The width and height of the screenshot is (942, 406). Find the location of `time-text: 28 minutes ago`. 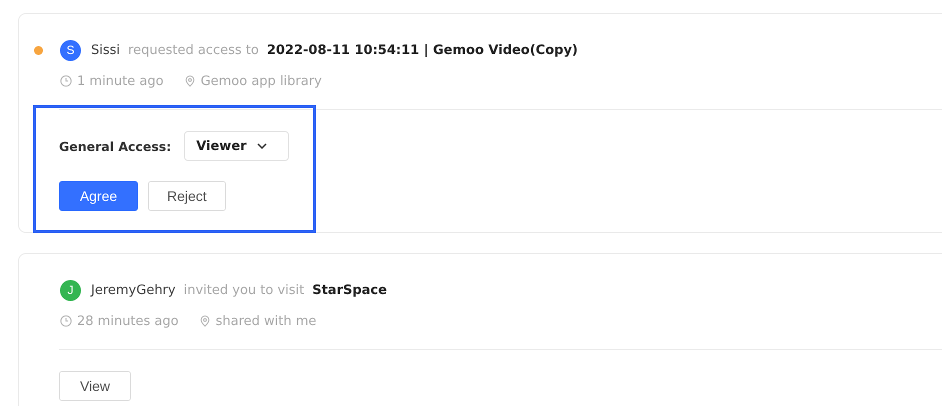

time-text: 28 minutes ago is located at coordinates (128, 321).